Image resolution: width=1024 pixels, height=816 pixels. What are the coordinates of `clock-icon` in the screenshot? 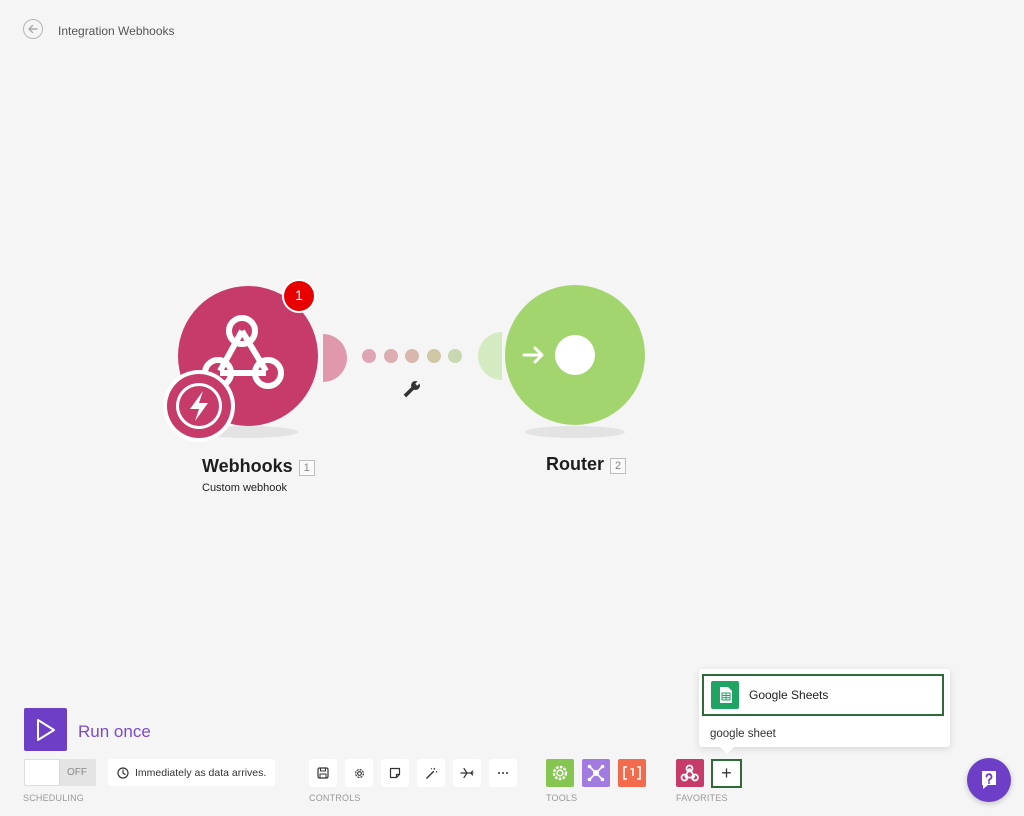 It's located at (123, 772).